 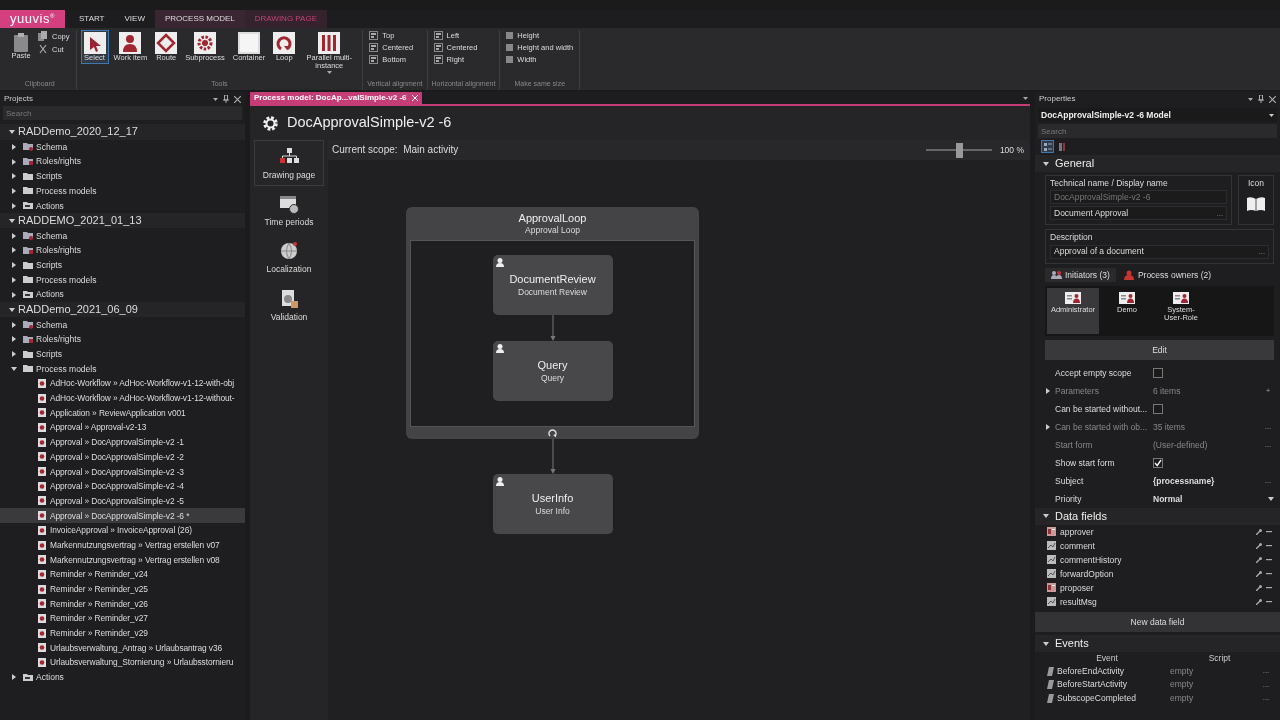 What do you see at coordinates (92, 19) in the screenshot?
I see `ribbon-tab: START` at bounding box center [92, 19].